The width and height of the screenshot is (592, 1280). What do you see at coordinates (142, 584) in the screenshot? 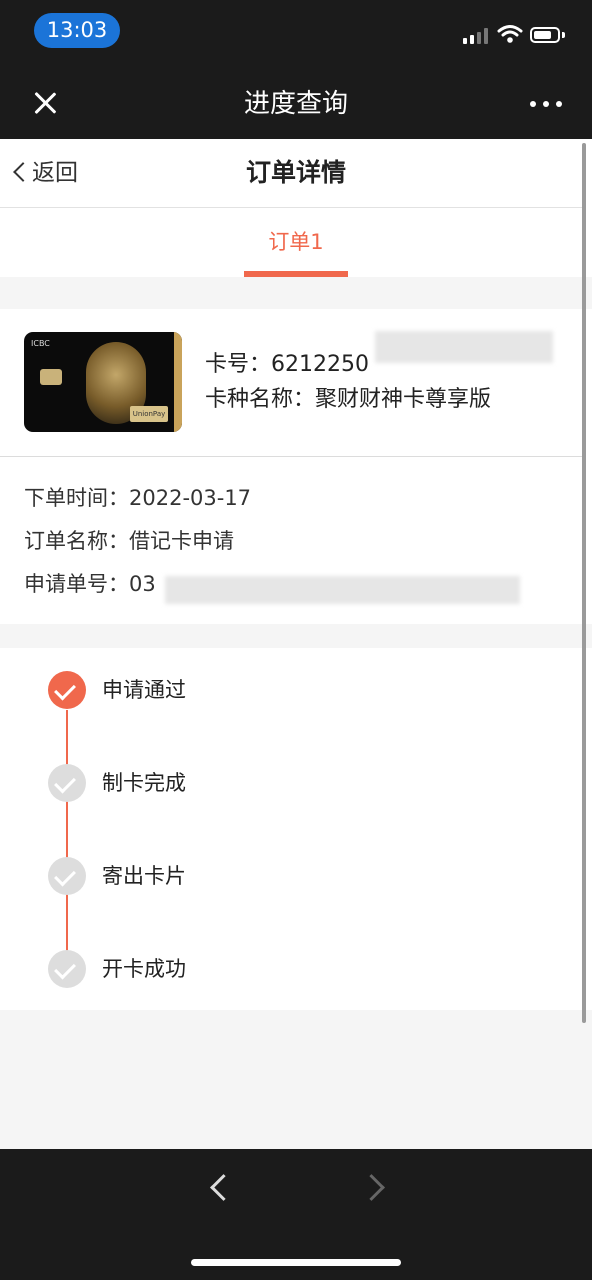
I see `order-number-value: 03` at bounding box center [142, 584].